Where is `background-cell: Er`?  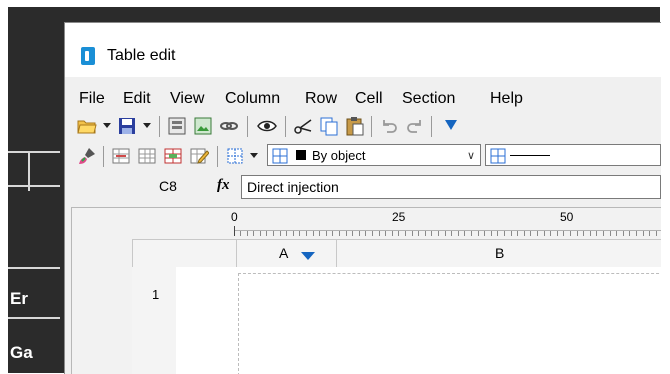
background-cell: Er is located at coordinates (19, 298).